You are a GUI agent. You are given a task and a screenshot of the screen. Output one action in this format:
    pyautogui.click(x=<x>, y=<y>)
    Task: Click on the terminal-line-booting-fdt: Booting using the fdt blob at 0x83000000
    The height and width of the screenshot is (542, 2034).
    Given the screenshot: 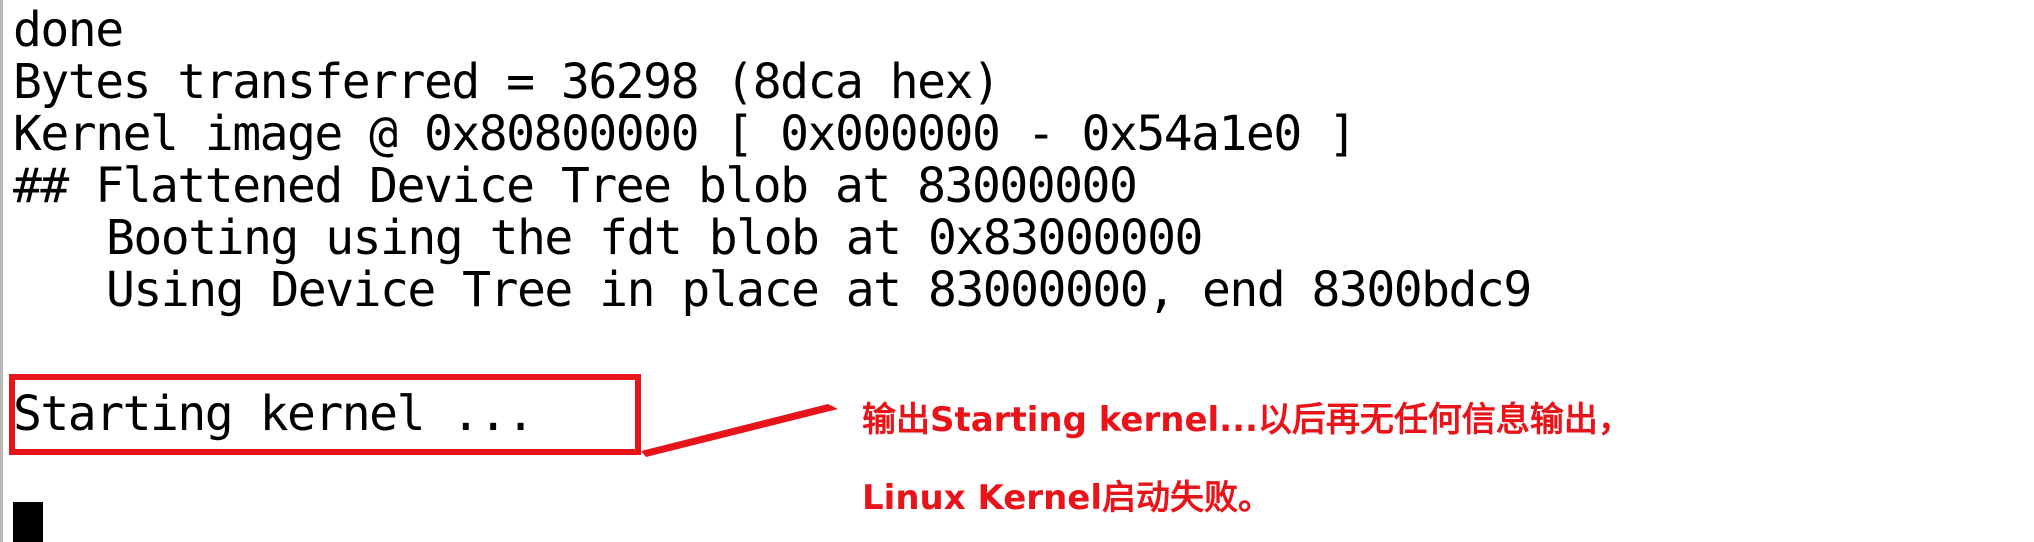 What is the action you would take?
    pyautogui.click(x=654, y=238)
    